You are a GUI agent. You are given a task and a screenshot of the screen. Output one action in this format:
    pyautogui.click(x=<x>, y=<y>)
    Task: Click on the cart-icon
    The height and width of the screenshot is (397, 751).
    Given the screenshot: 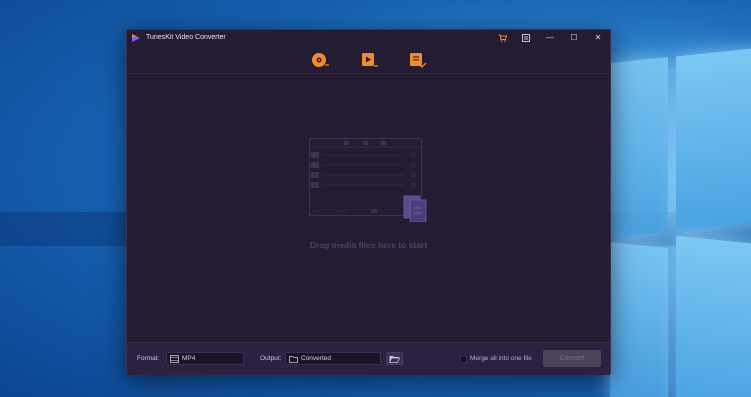 What is the action you would take?
    pyautogui.click(x=502, y=38)
    